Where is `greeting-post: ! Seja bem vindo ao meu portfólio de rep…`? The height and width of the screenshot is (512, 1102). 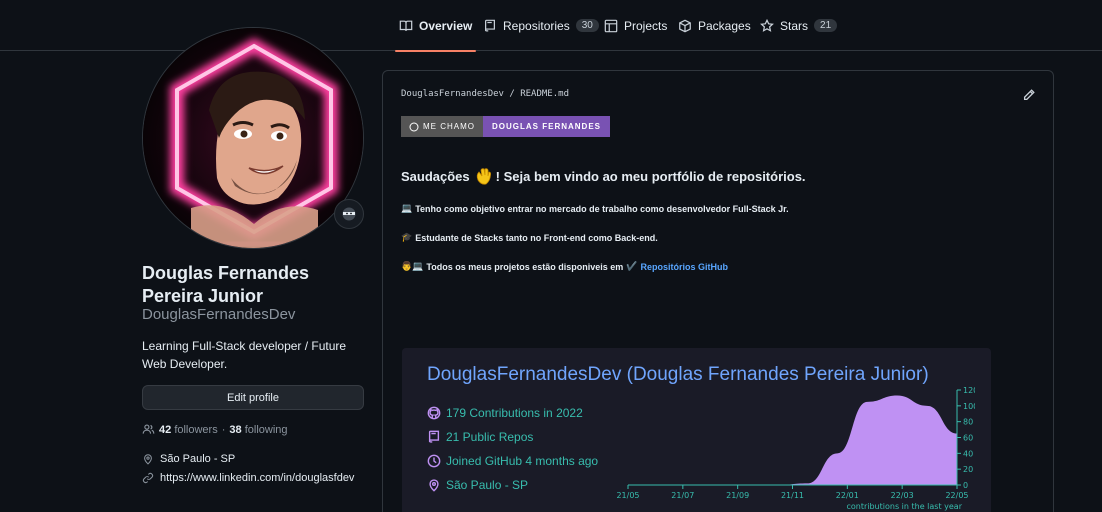 greeting-post: ! Seja bem vindo ao meu portfólio de rep… is located at coordinates (650, 176).